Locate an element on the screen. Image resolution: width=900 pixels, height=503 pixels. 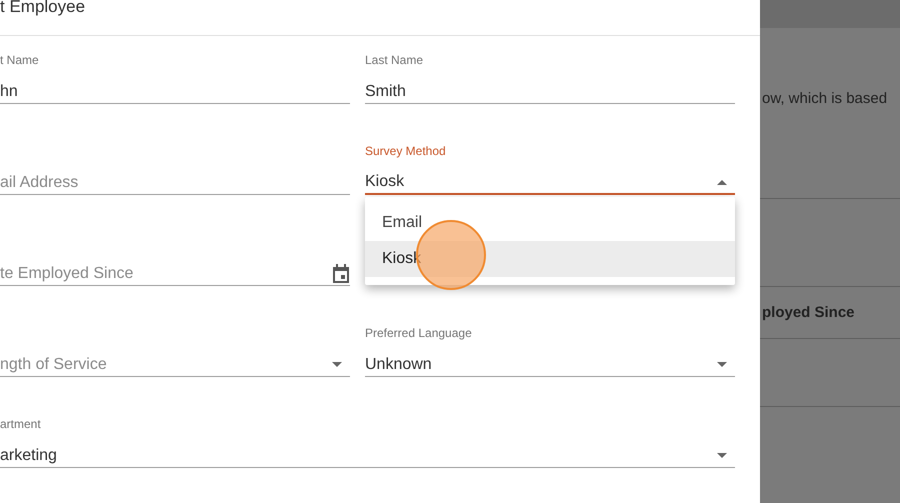
text-field: hn is located at coordinates (175, 89).